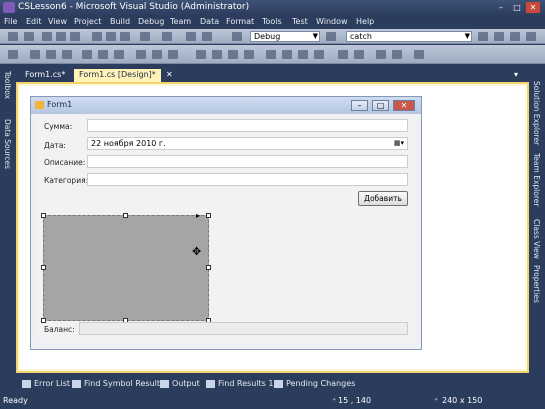  I want to click on navigate-backward-icon, so click(191, 36).